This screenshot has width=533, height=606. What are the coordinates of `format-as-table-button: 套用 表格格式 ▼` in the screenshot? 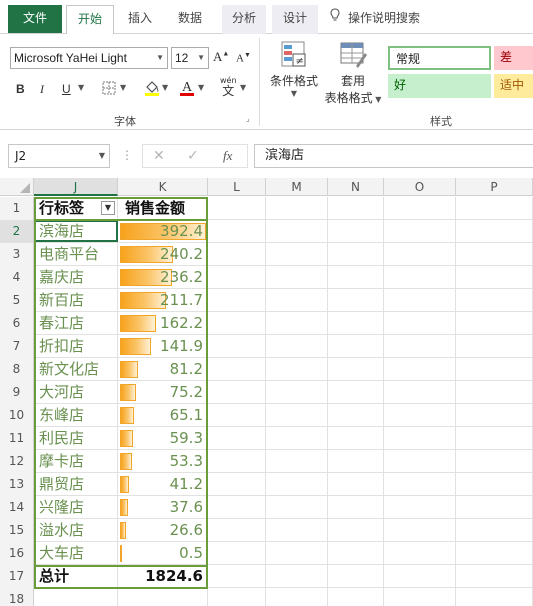 It's located at (353, 73).